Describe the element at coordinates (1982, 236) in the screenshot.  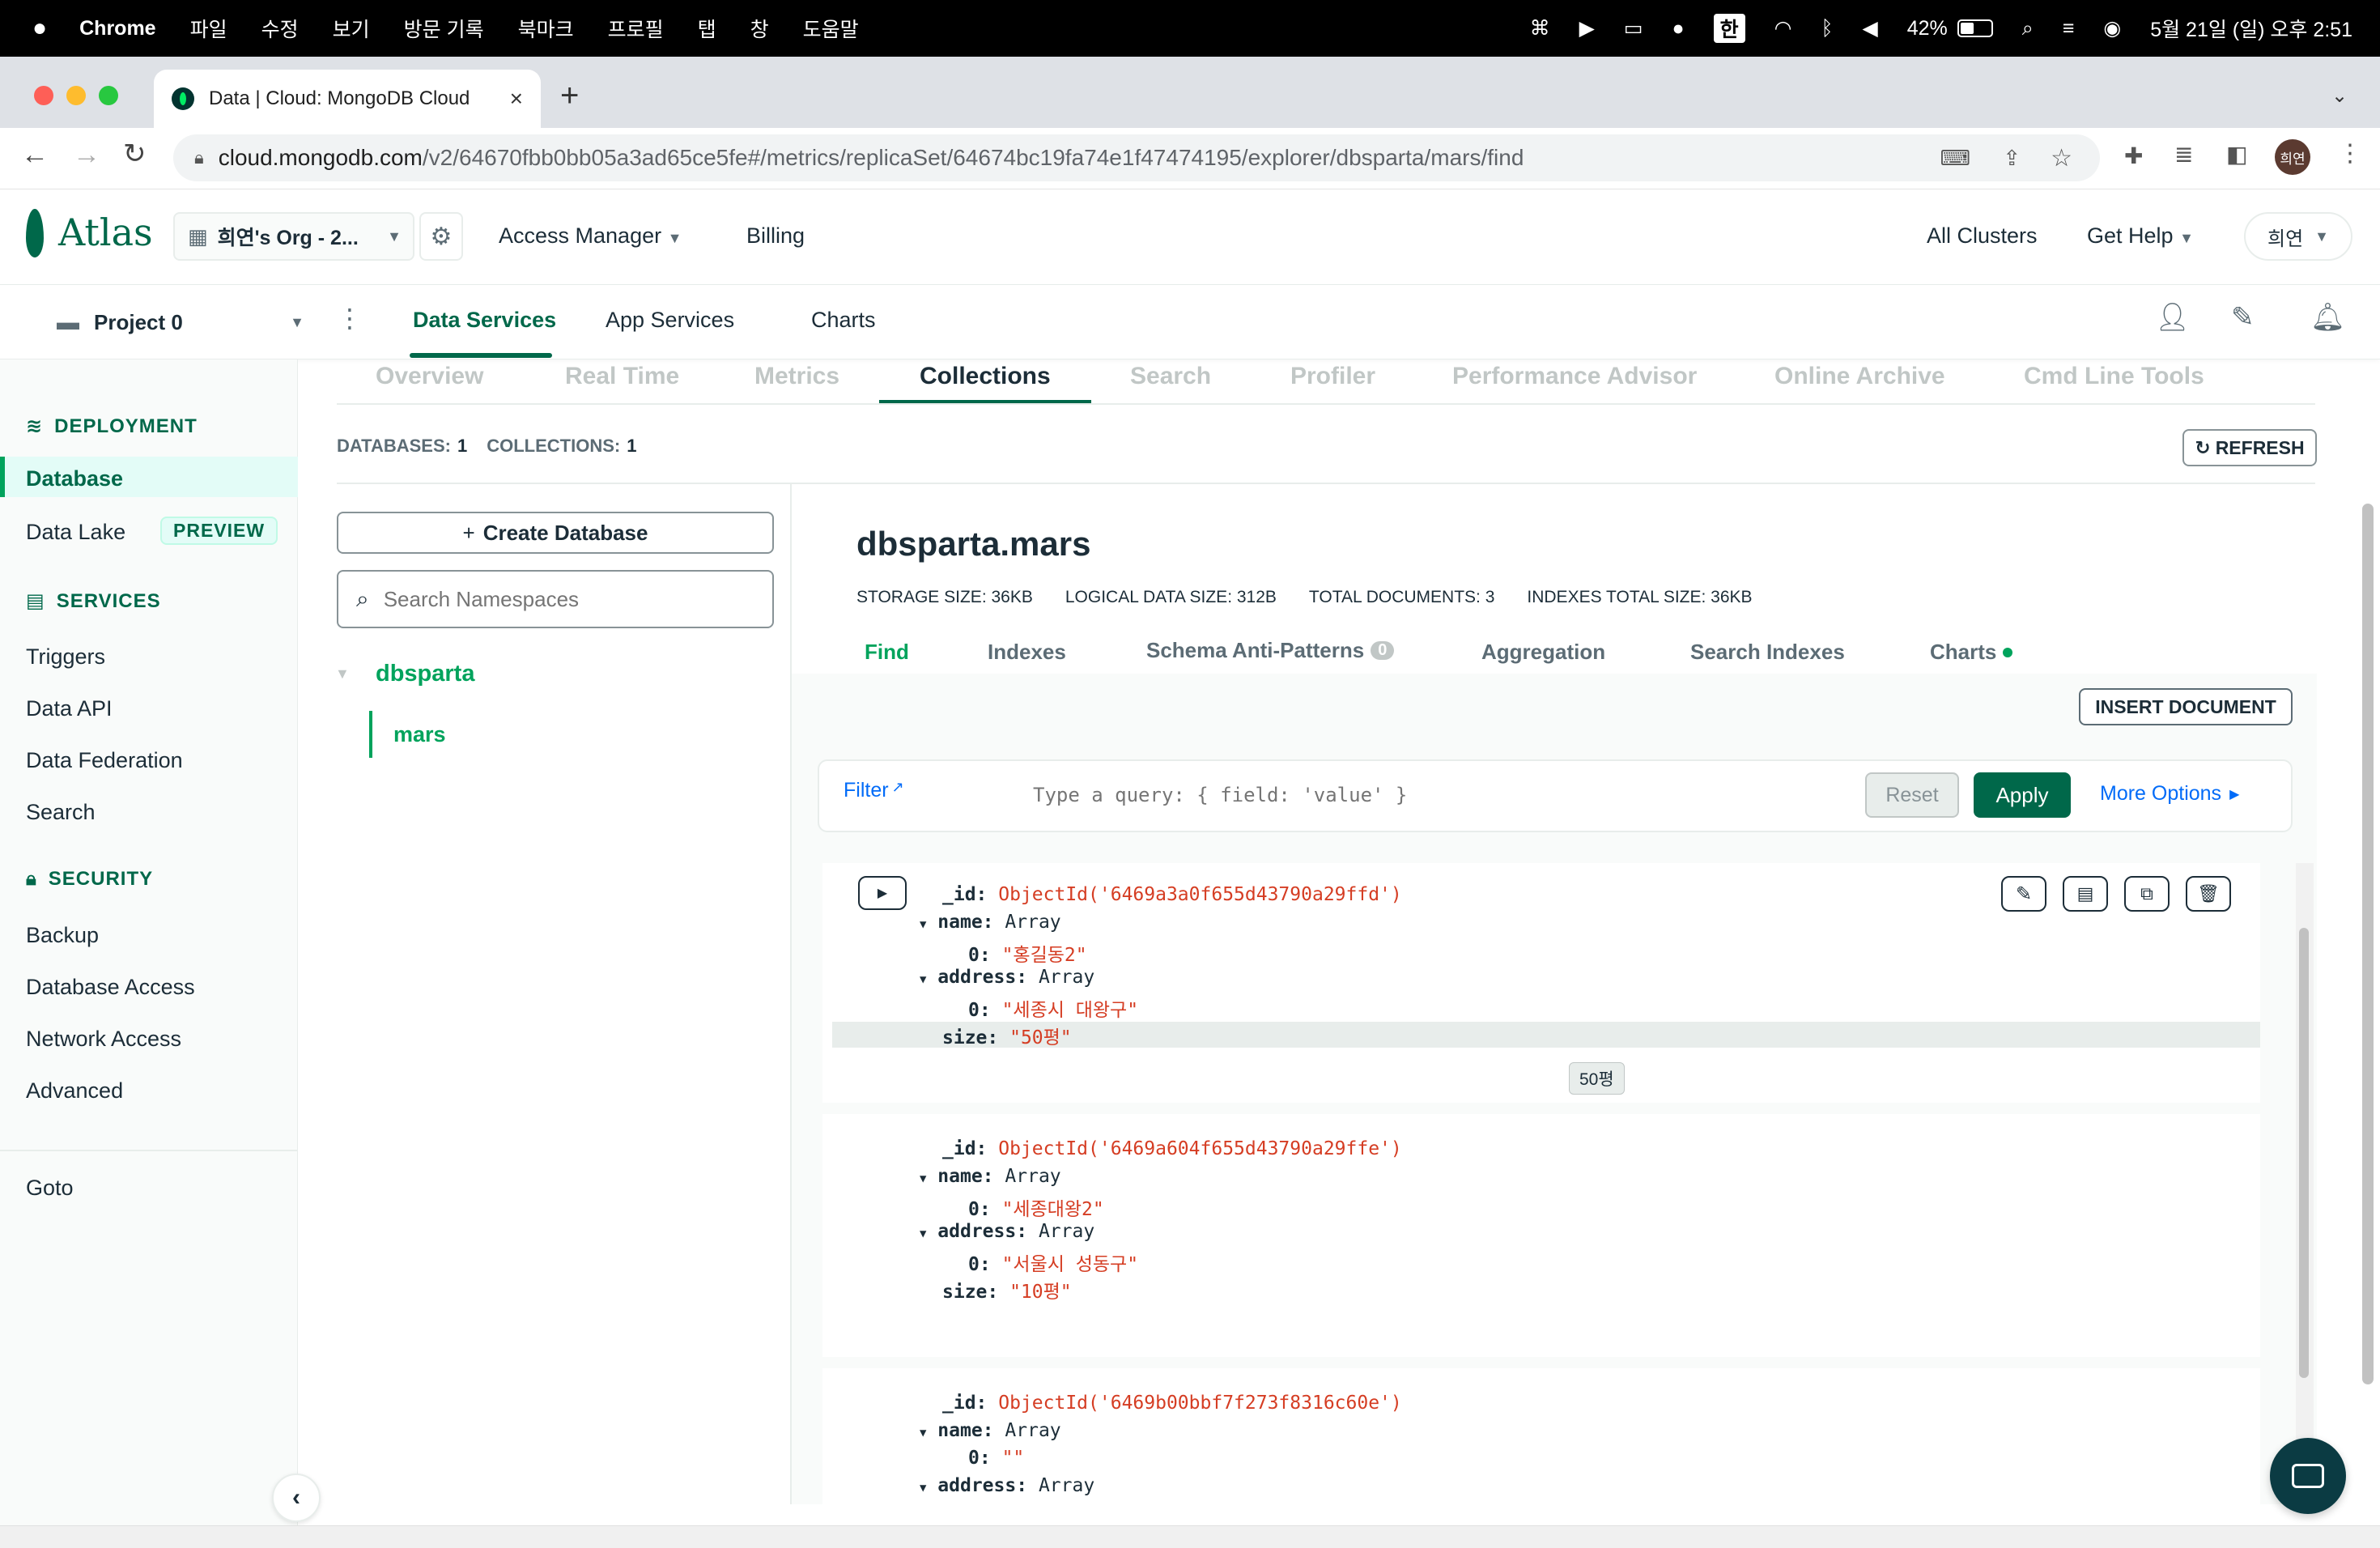
I see `all-clusters-link: All Clusters` at that location.